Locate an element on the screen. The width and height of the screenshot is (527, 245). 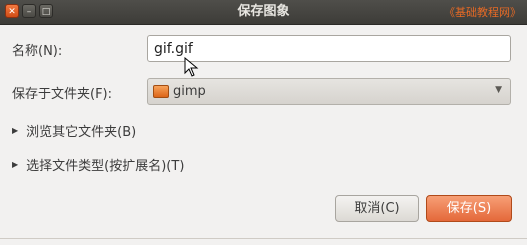
watermark-text: 《基础教程网》 is located at coordinates (482, 12).